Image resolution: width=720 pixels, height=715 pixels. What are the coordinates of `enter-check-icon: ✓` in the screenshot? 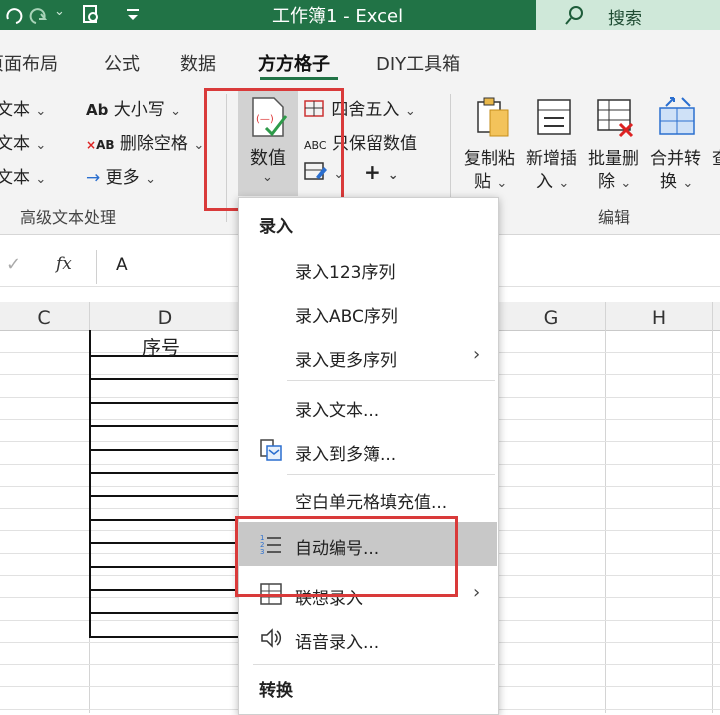 It's located at (13, 264).